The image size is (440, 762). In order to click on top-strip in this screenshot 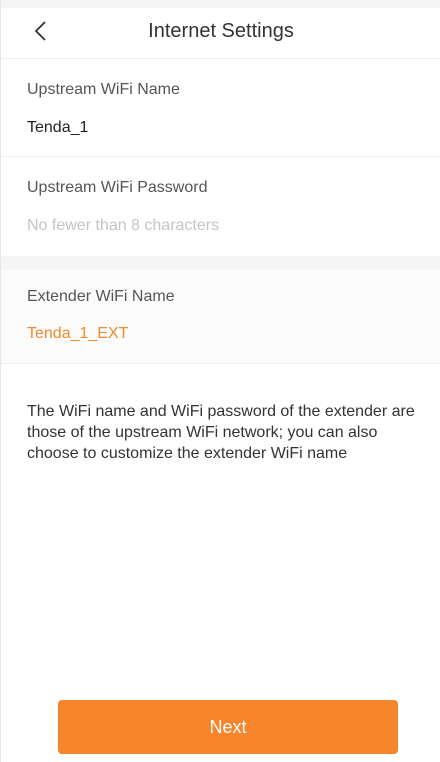, I will do `click(220, 4)`.